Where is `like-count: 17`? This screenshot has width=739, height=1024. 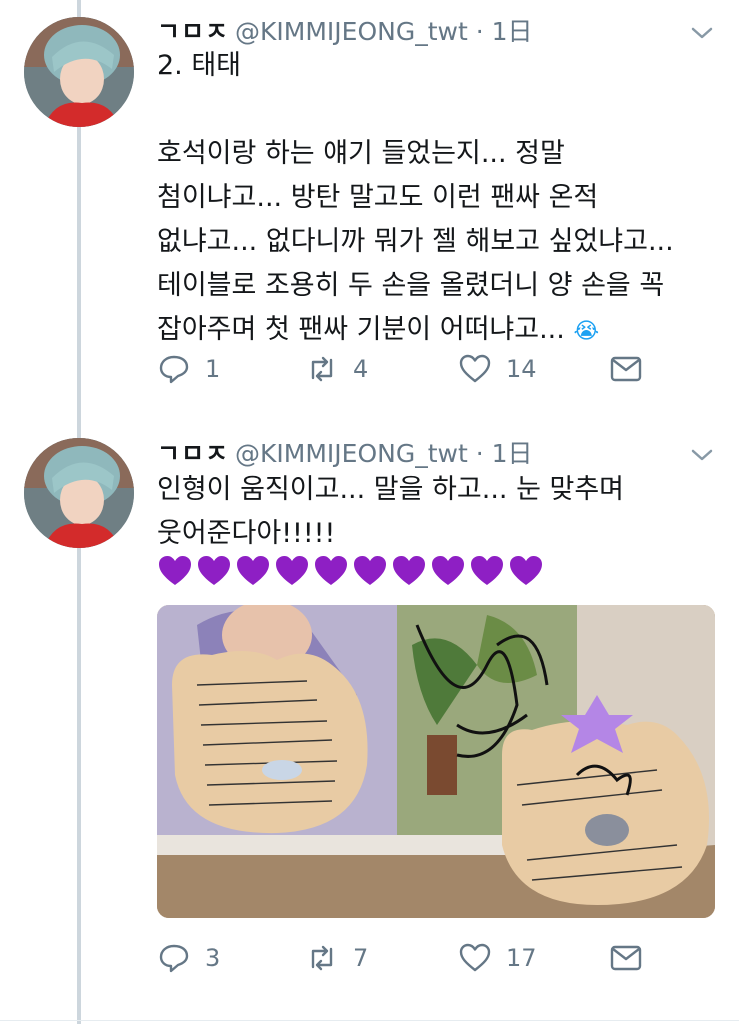 like-count: 17 is located at coordinates (521, 958).